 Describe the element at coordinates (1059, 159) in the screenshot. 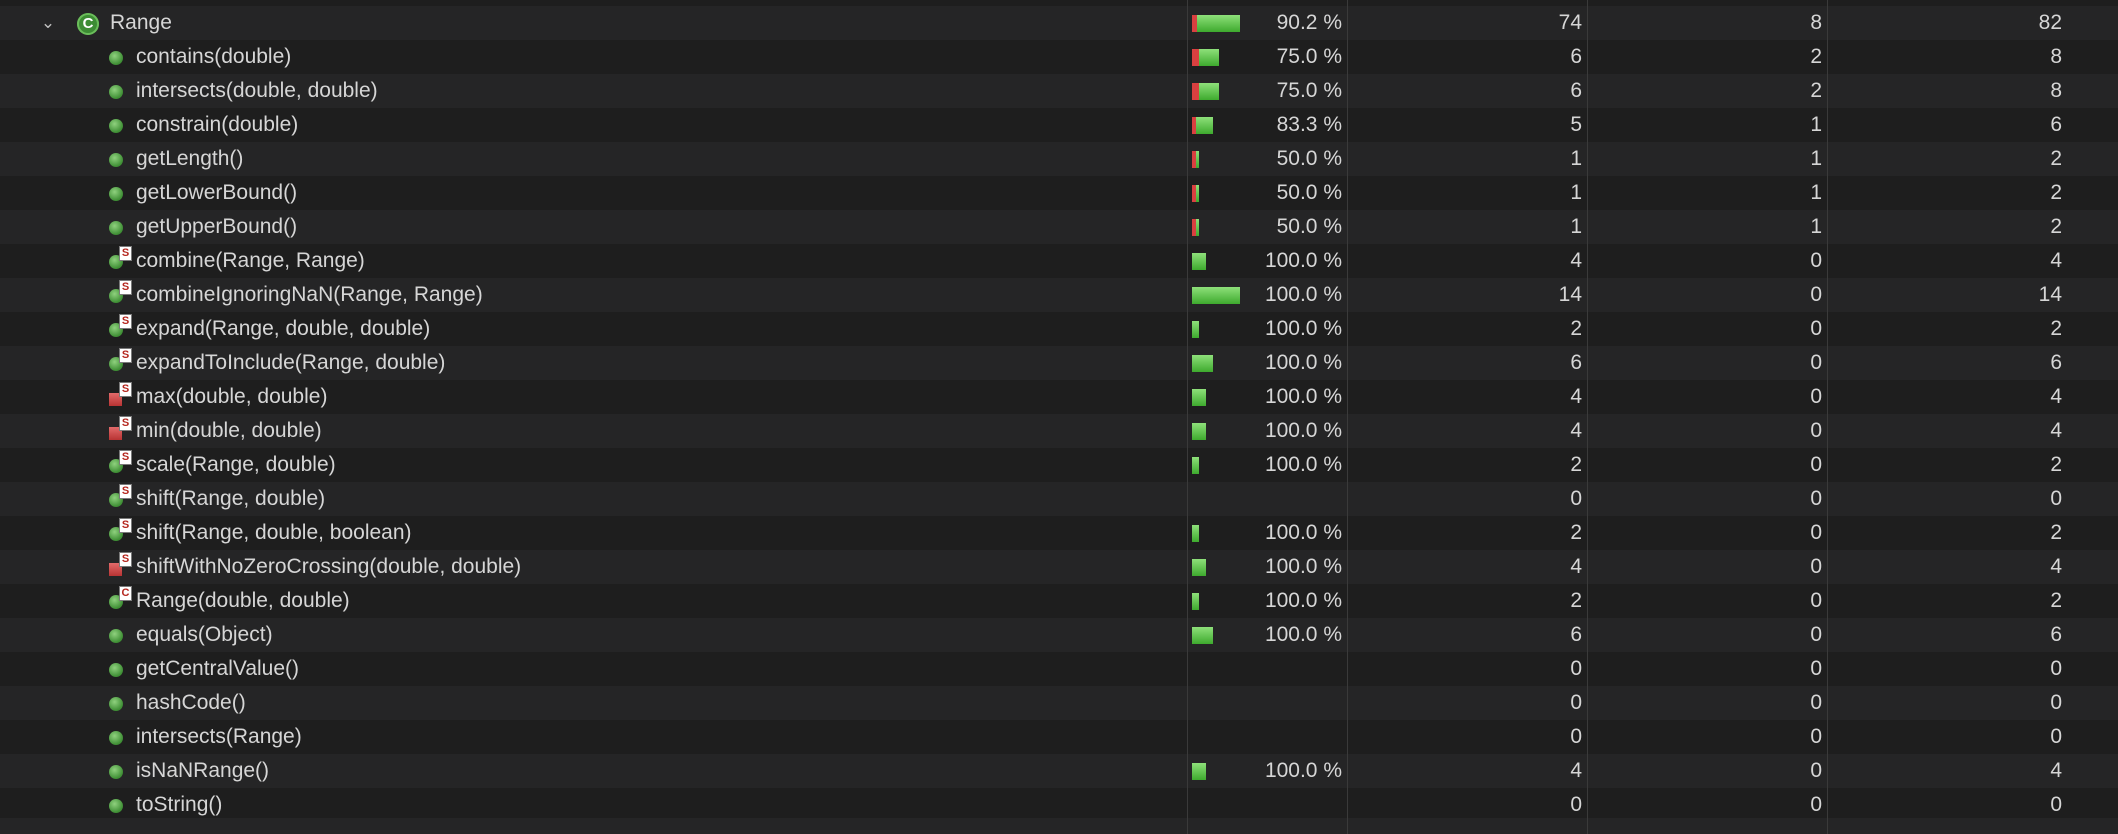

I see `method-row: getLength() 50.0 % 1 1 2` at that location.